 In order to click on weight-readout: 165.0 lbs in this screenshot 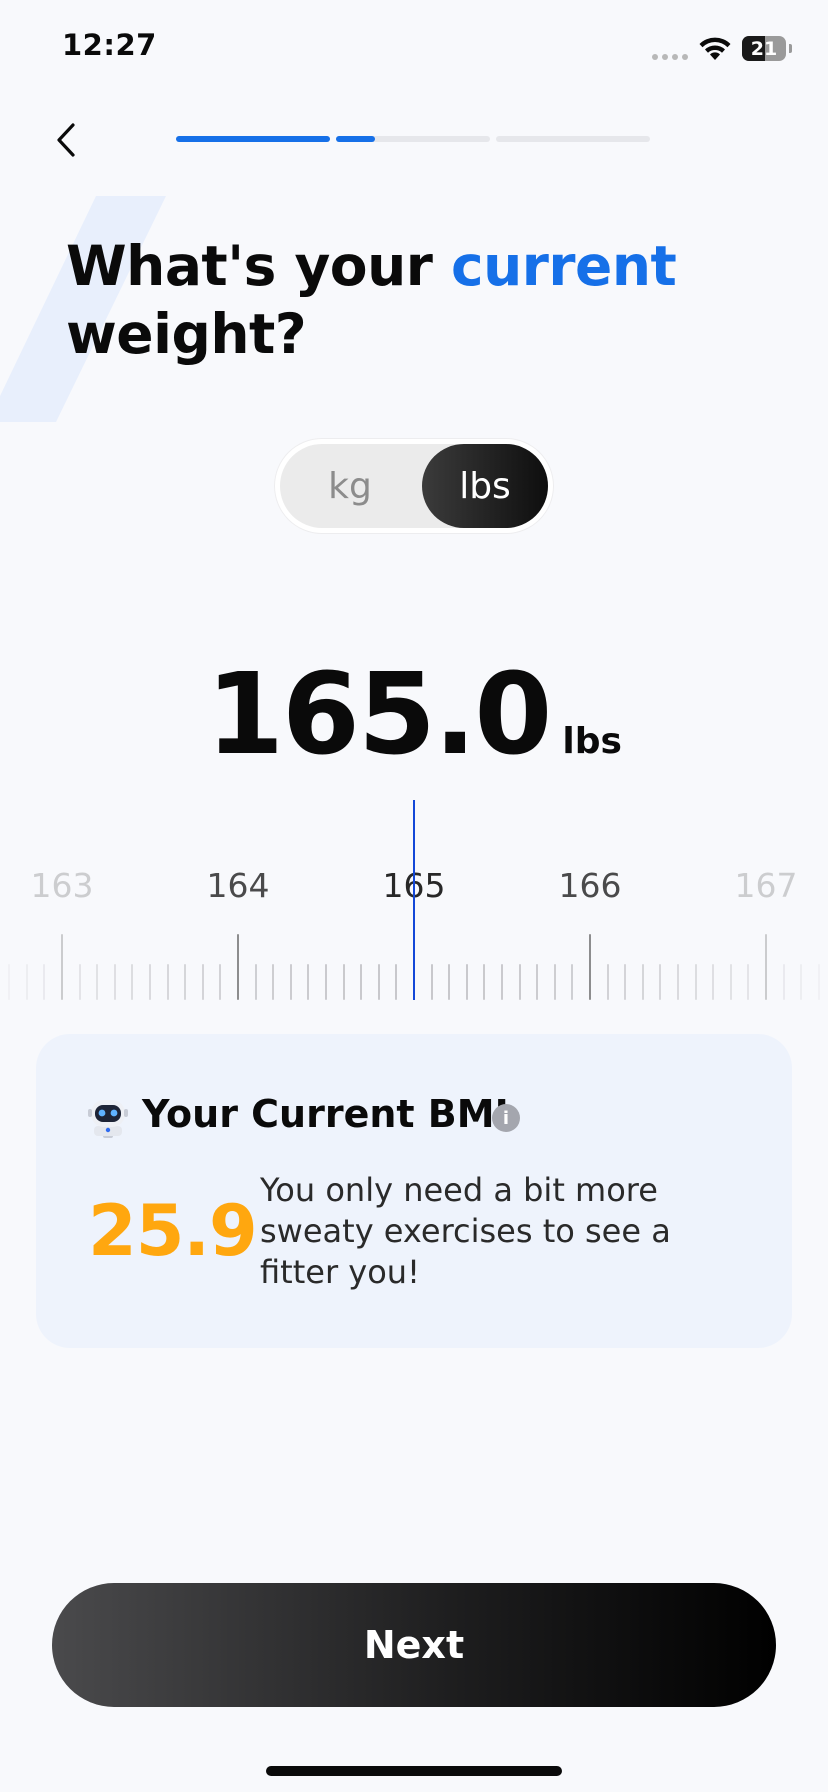, I will do `click(414, 715)`.